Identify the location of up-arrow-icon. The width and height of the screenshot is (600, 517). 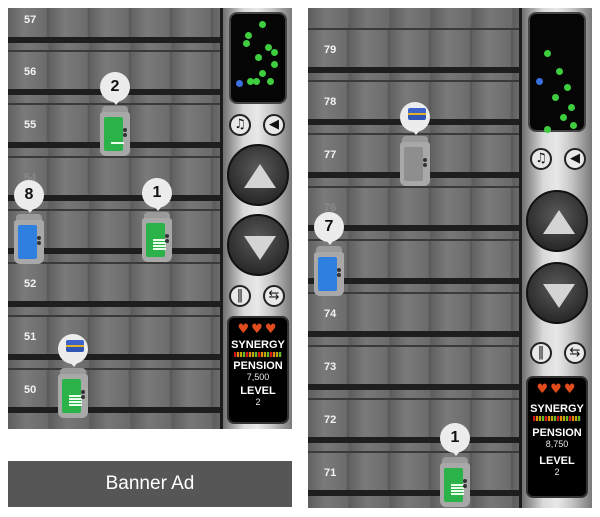
(559, 222).